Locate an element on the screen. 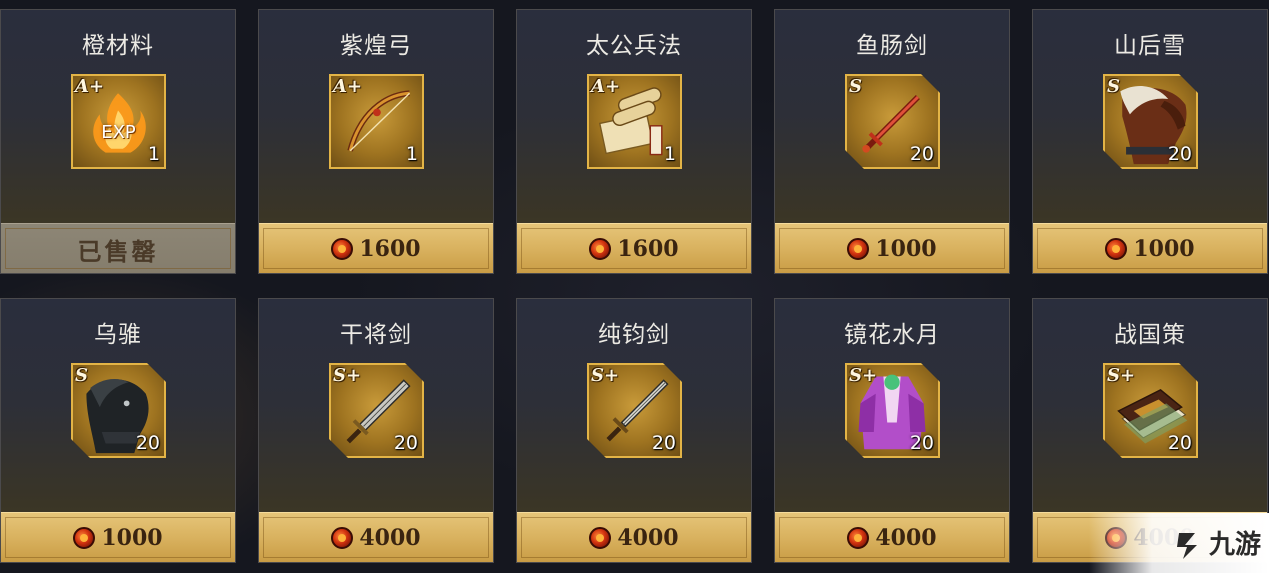 The width and height of the screenshot is (1269, 573). site-watermark: 九游 is located at coordinates (1179, 543).